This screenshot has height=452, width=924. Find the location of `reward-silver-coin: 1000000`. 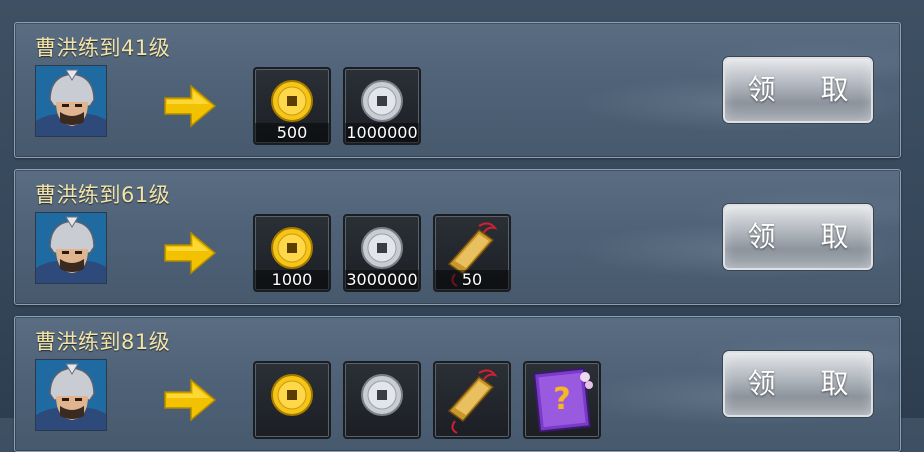

reward-silver-coin: 1000000 is located at coordinates (382, 106).